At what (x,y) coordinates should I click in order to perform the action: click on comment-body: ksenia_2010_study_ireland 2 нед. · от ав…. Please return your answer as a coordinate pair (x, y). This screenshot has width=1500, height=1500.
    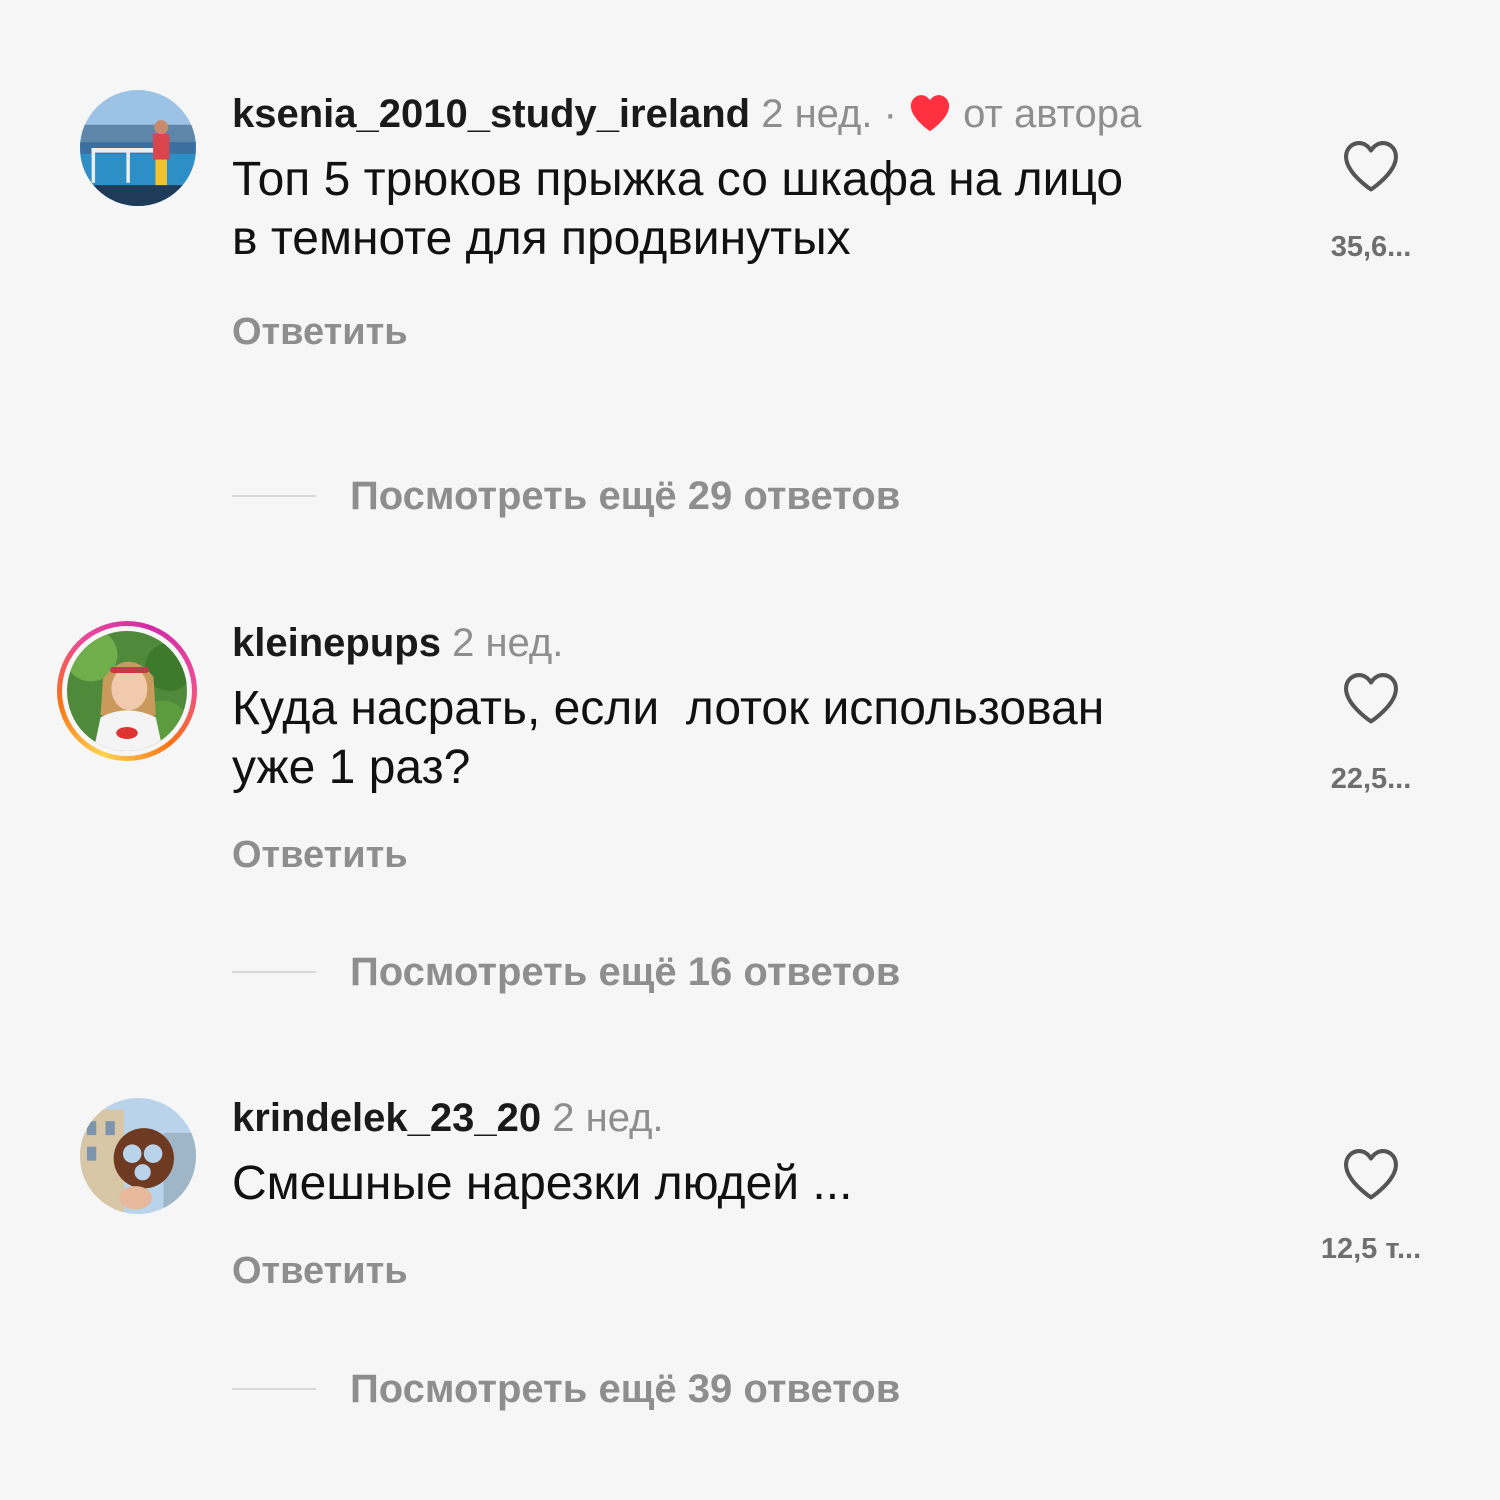
    Looking at the image, I should click on (742, 222).